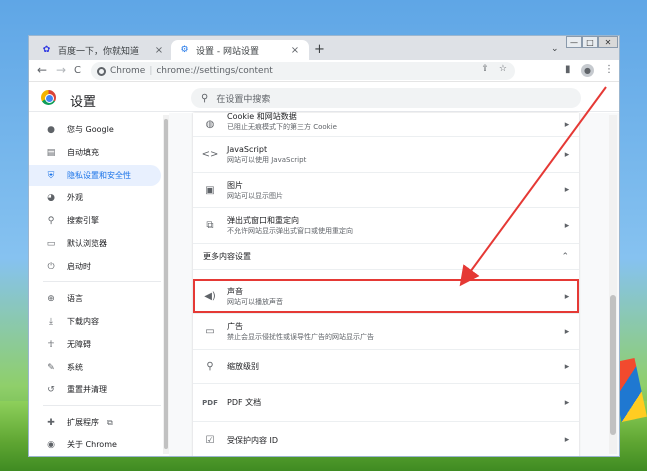 This screenshot has height=471, width=647. What do you see at coordinates (61, 70) in the screenshot?
I see `forward-arrow-icon: →` at bounding box center [61, 70].